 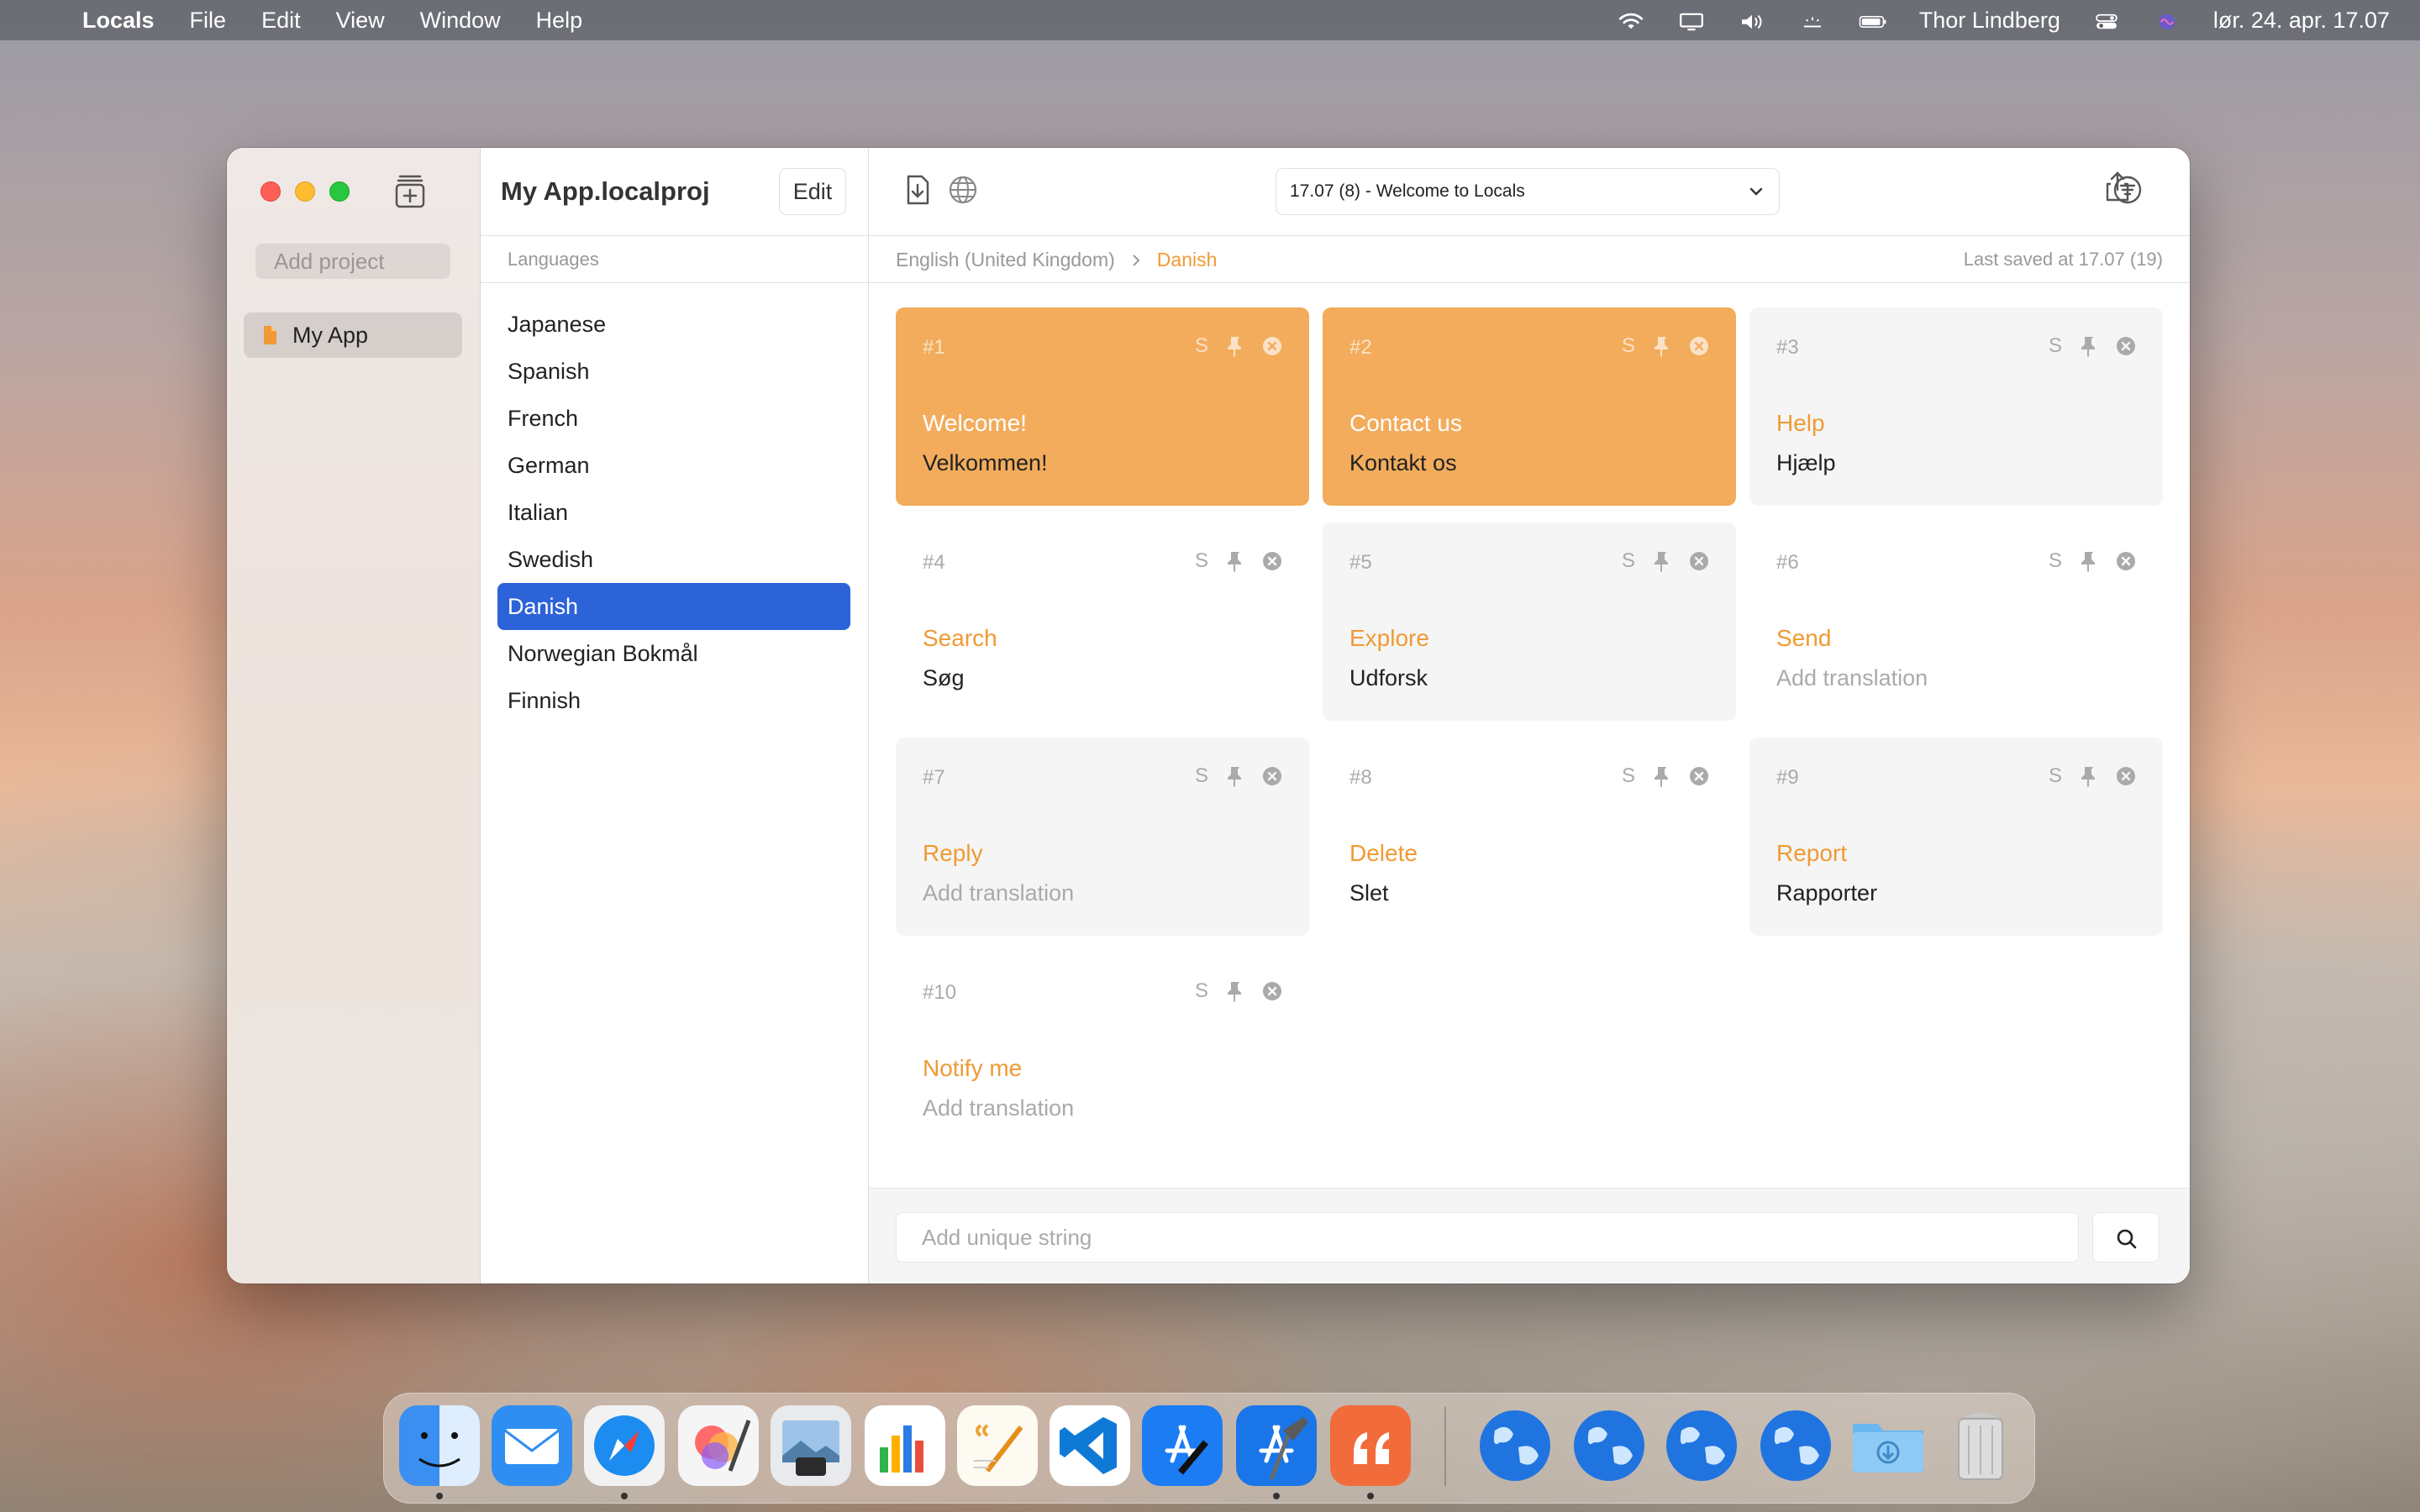 What do you see at coordinates (1956, 621) in the screenshot?
I see `string-card: #6 S Send Add translation` at bounding box center [1956, 621].